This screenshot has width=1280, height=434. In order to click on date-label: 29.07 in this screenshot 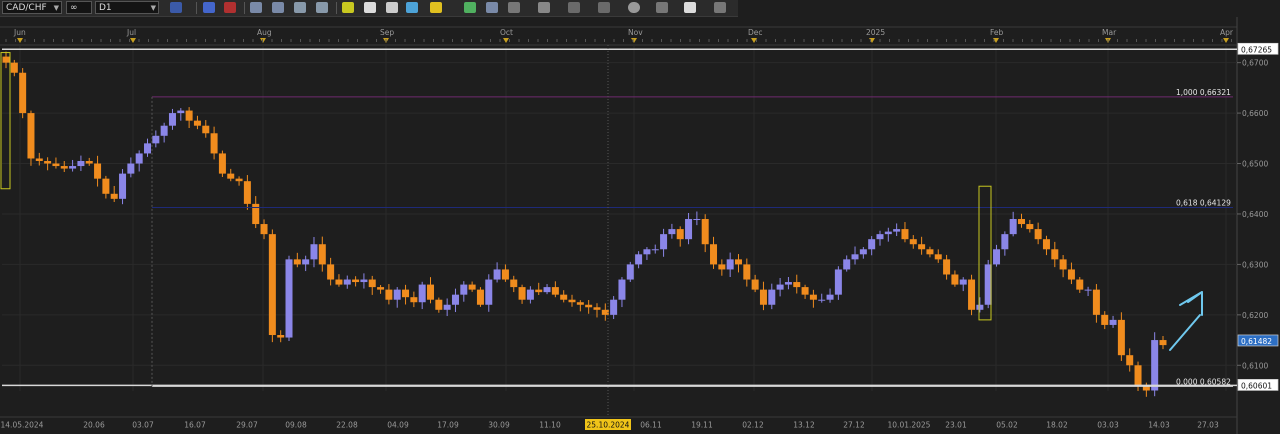, I will do `click(247, 425)`.